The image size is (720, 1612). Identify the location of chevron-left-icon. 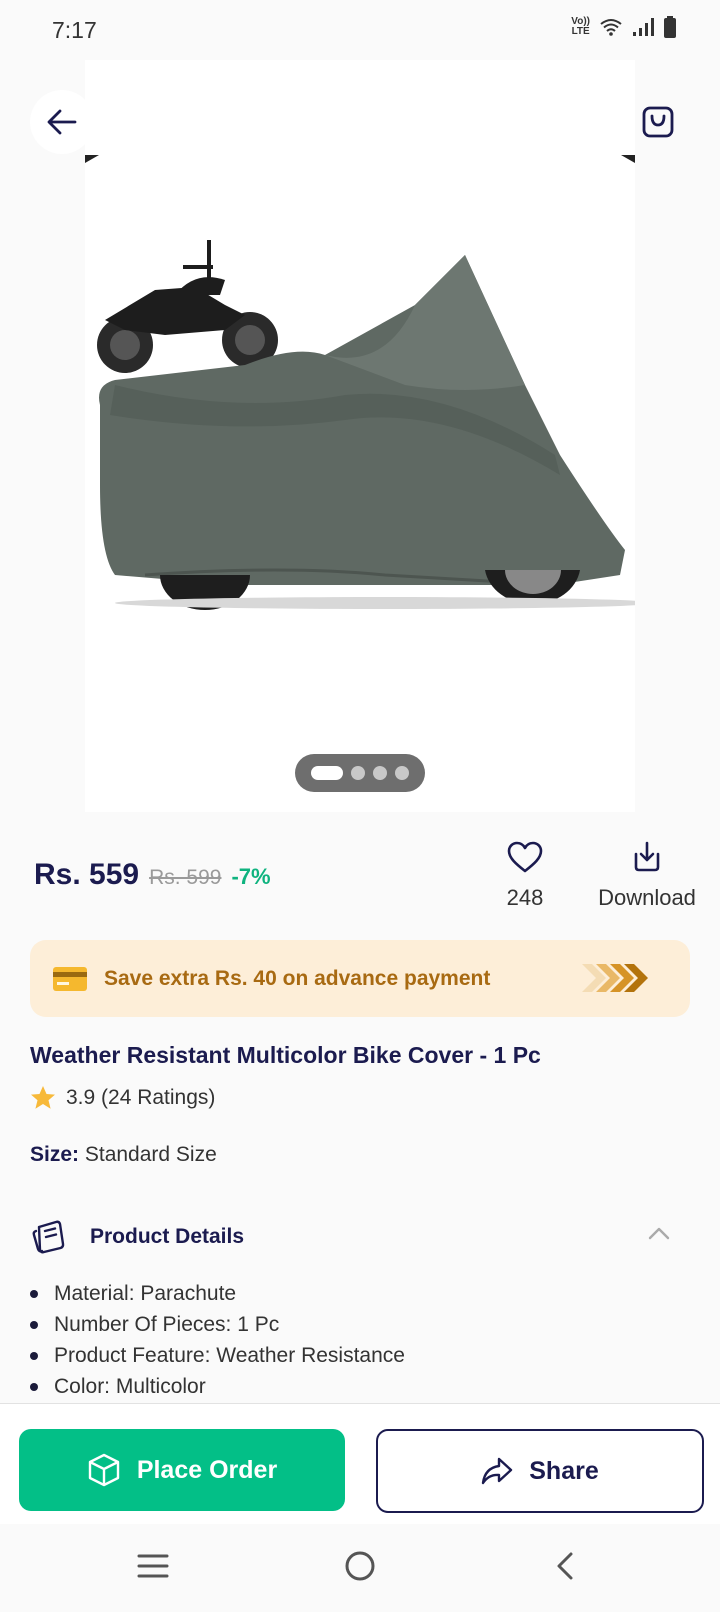
(565, 1566).